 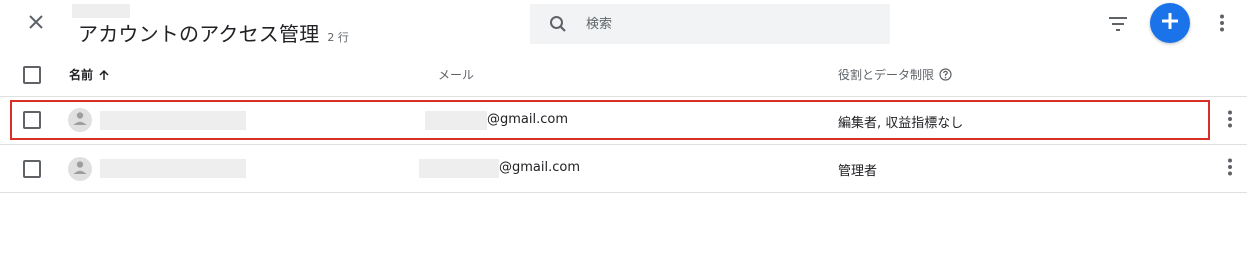 What do you see at coordinates (199, 34) in the screenshot?
I see `page-title: アカウントのアクセス管理` at bounding box center [199, 34].